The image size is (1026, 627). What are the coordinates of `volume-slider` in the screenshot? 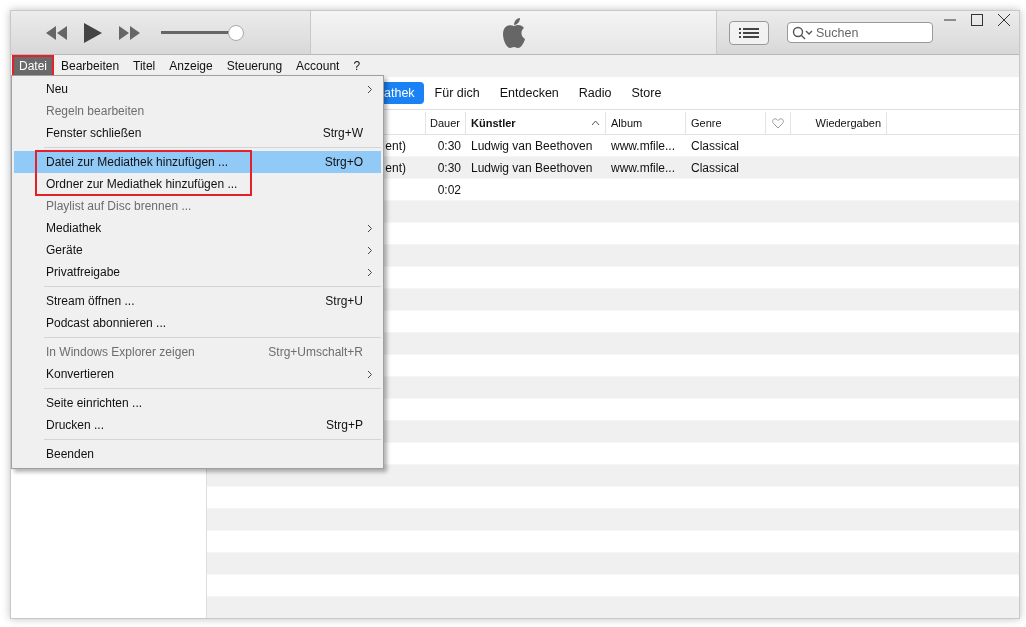 It's located at (202, 32).